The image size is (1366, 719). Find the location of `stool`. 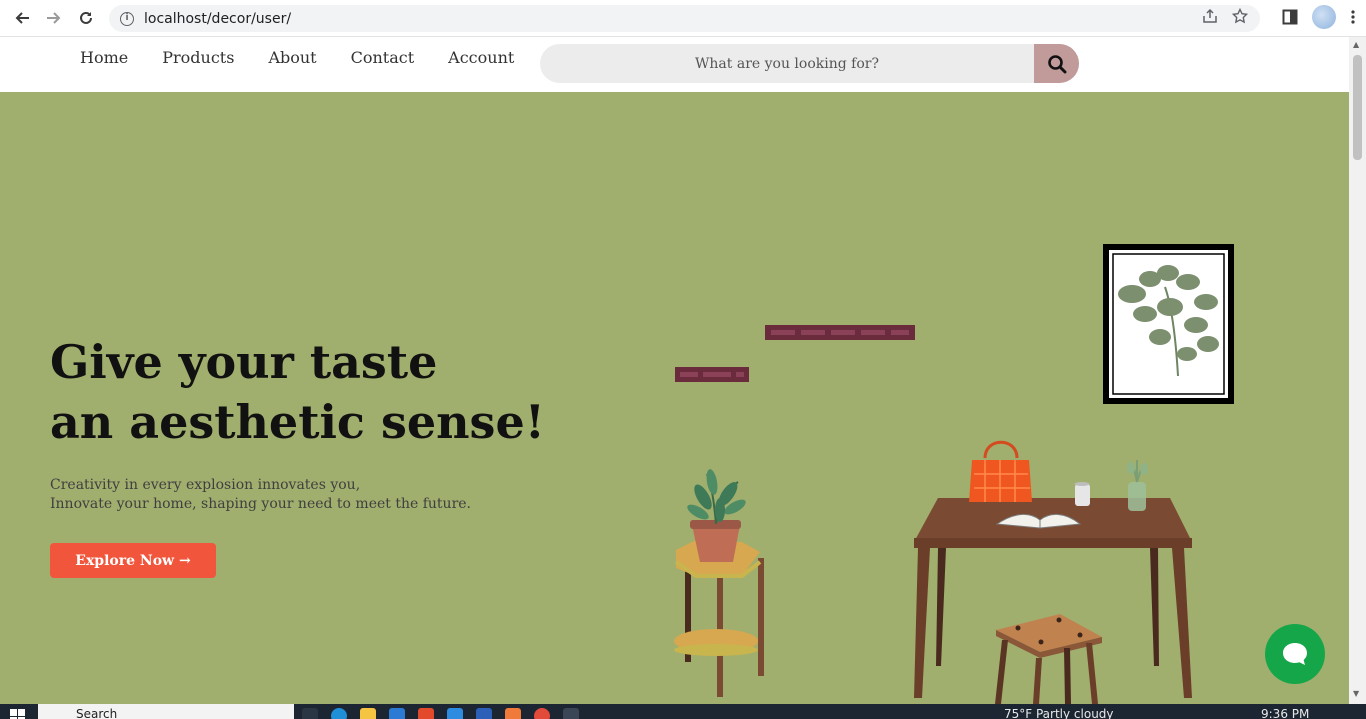

stool is located at coordinates (1048, 659).